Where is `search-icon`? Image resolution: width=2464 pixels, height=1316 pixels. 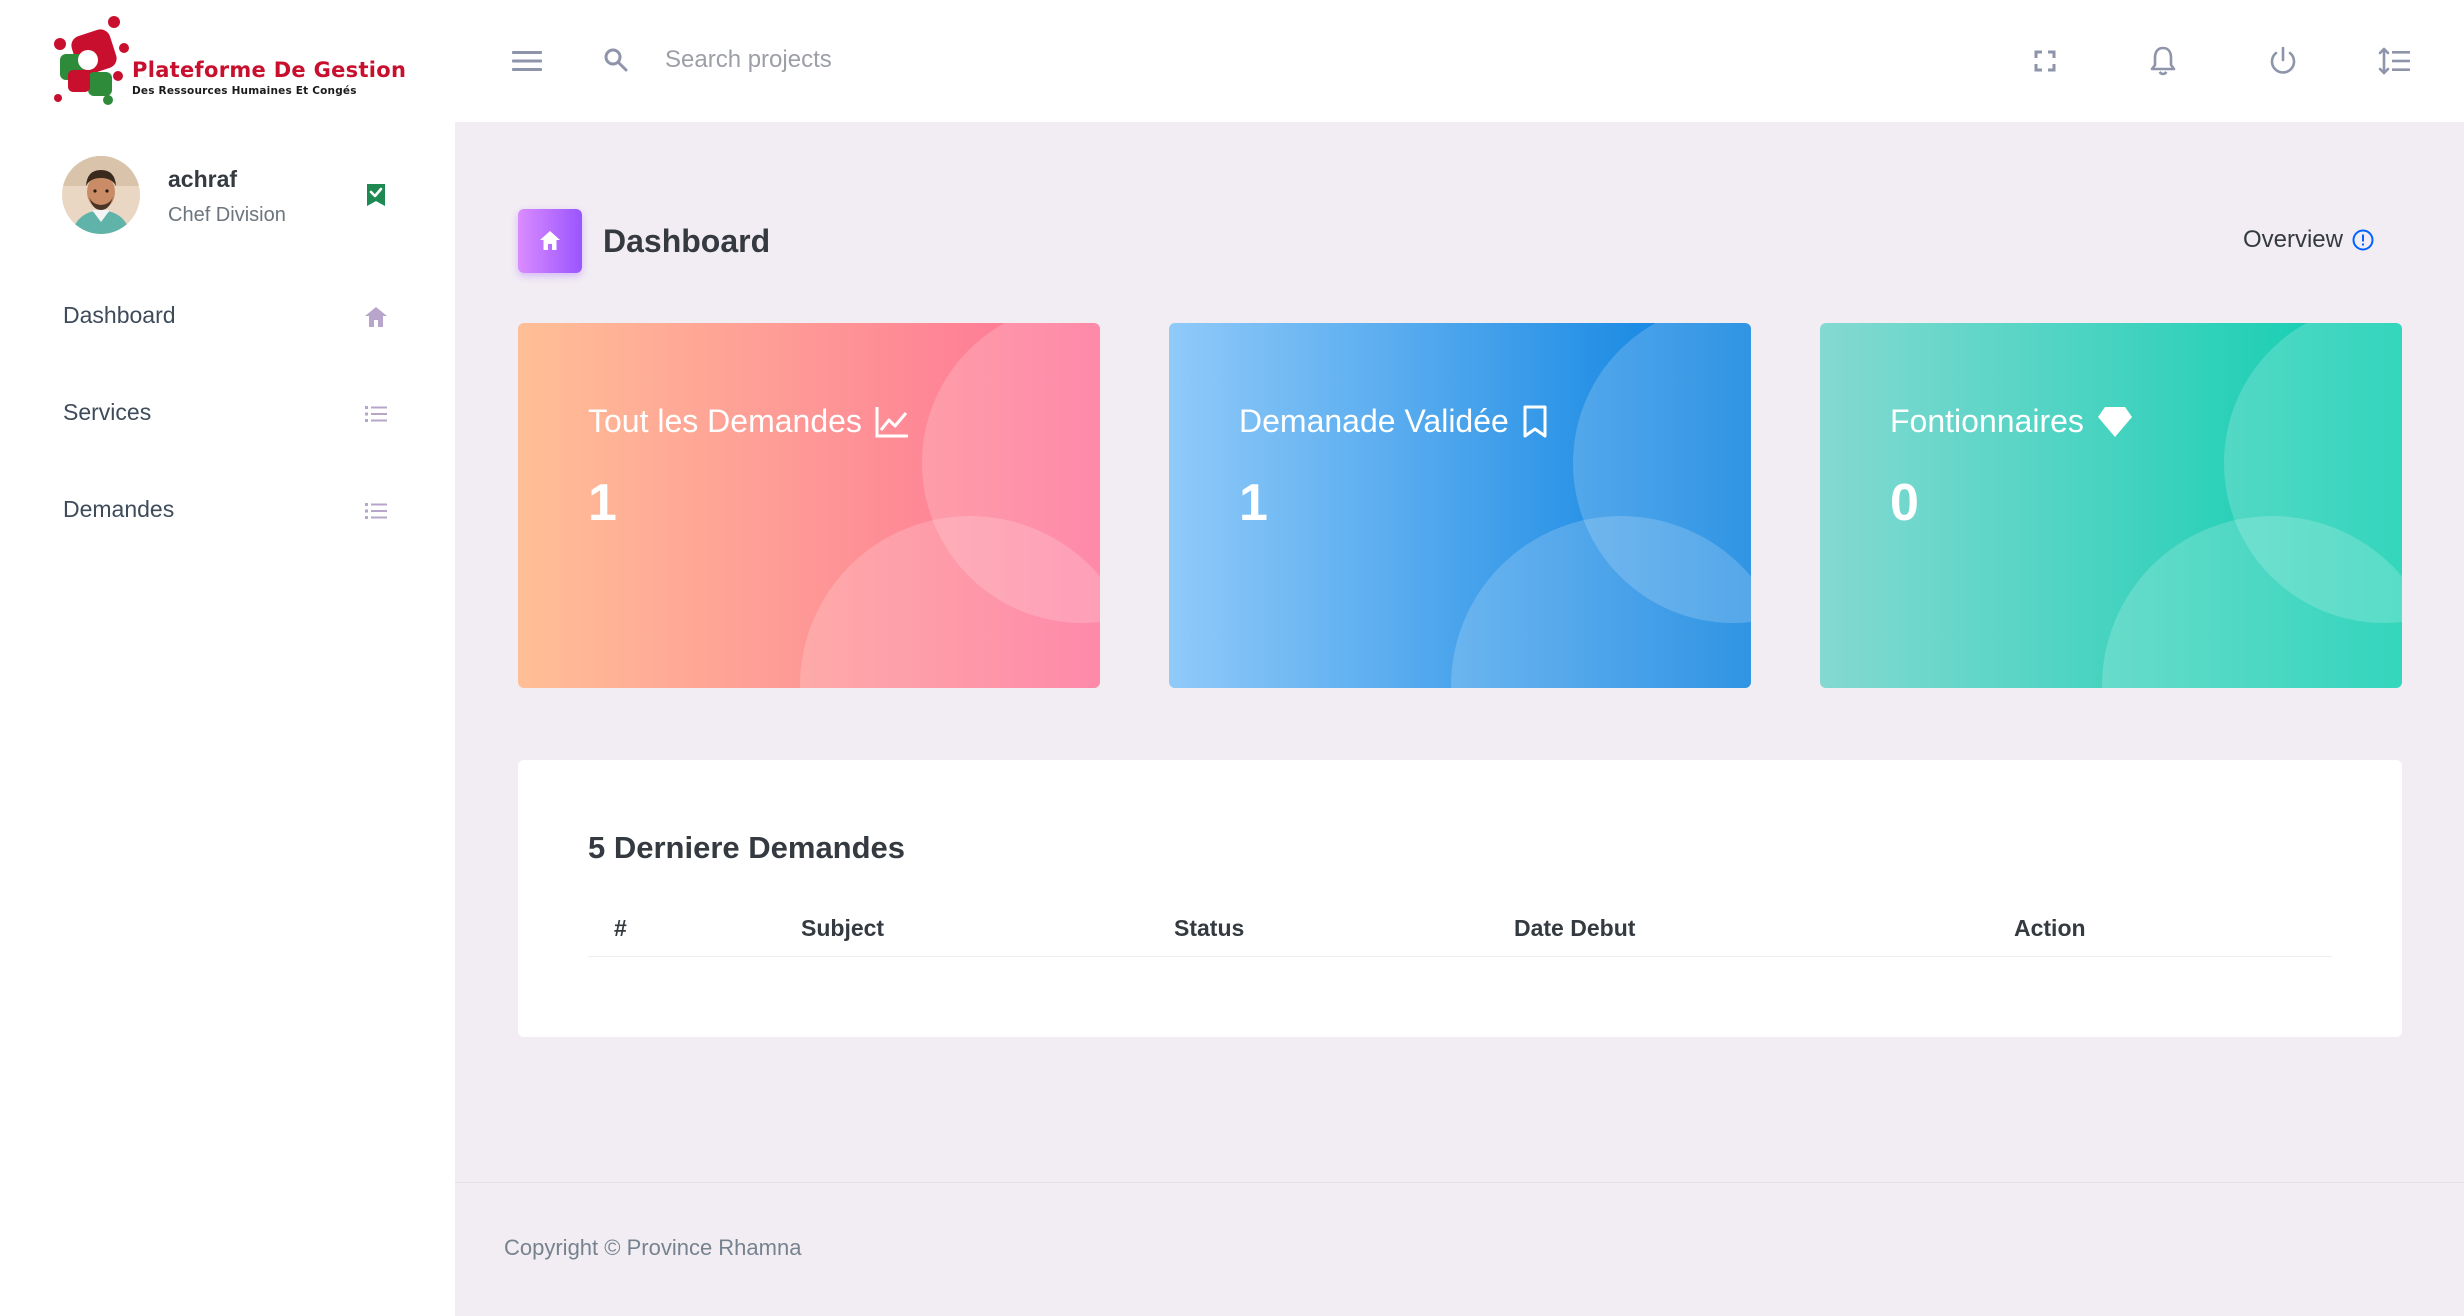 search-icon is located at coordinates (616, 60).